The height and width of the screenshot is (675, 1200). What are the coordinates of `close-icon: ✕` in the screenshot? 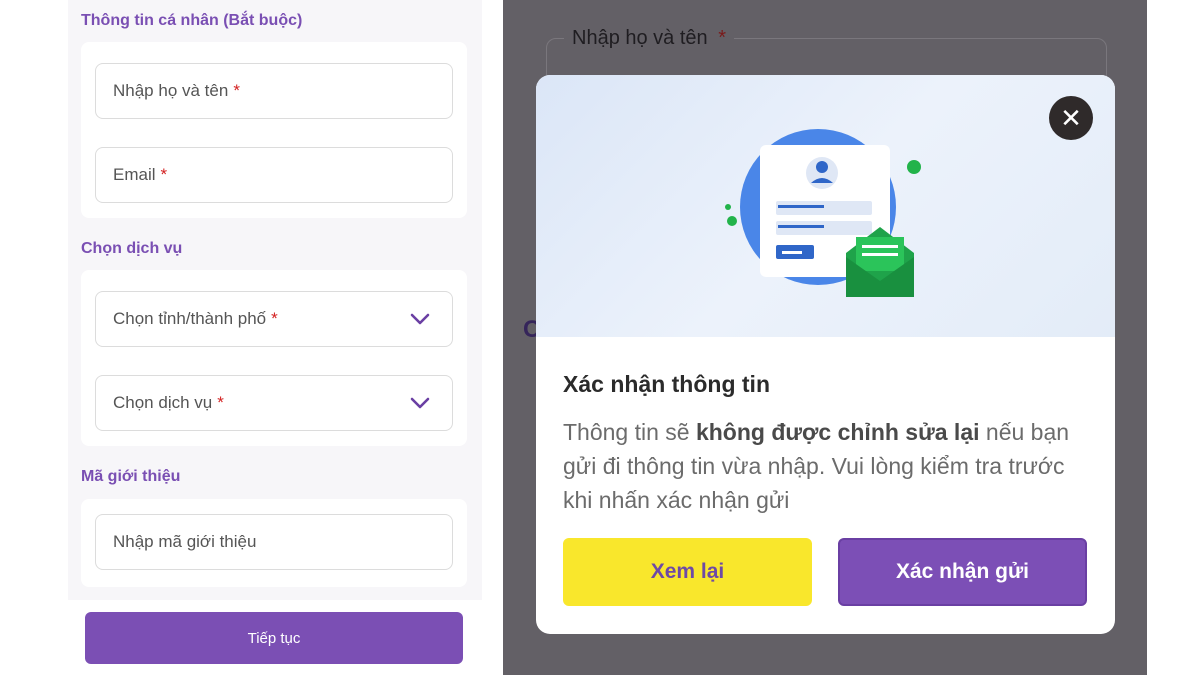 It's located at (1071, 118).